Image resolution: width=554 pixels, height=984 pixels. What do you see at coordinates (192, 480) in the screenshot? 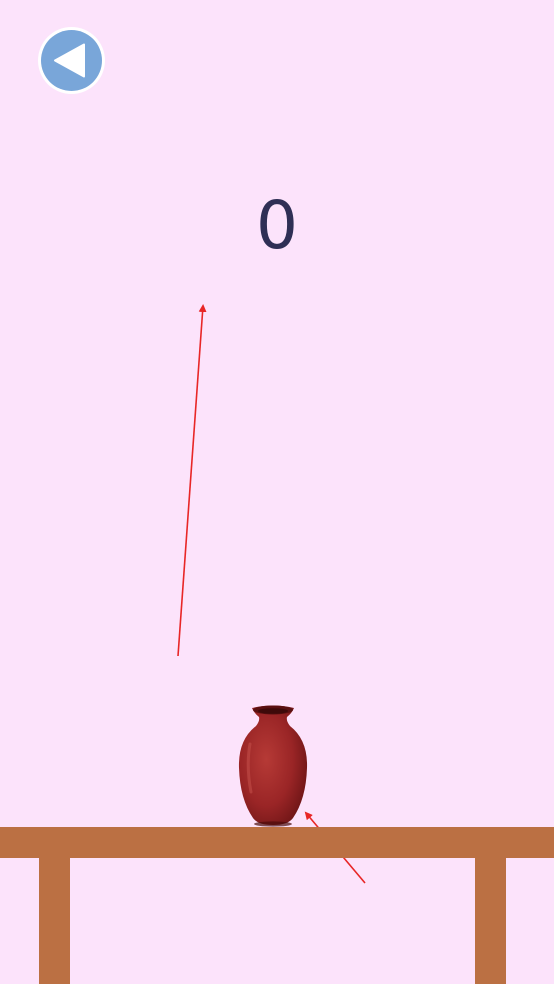
I see `trajectory-arrow` at bounding box center [192, 480].